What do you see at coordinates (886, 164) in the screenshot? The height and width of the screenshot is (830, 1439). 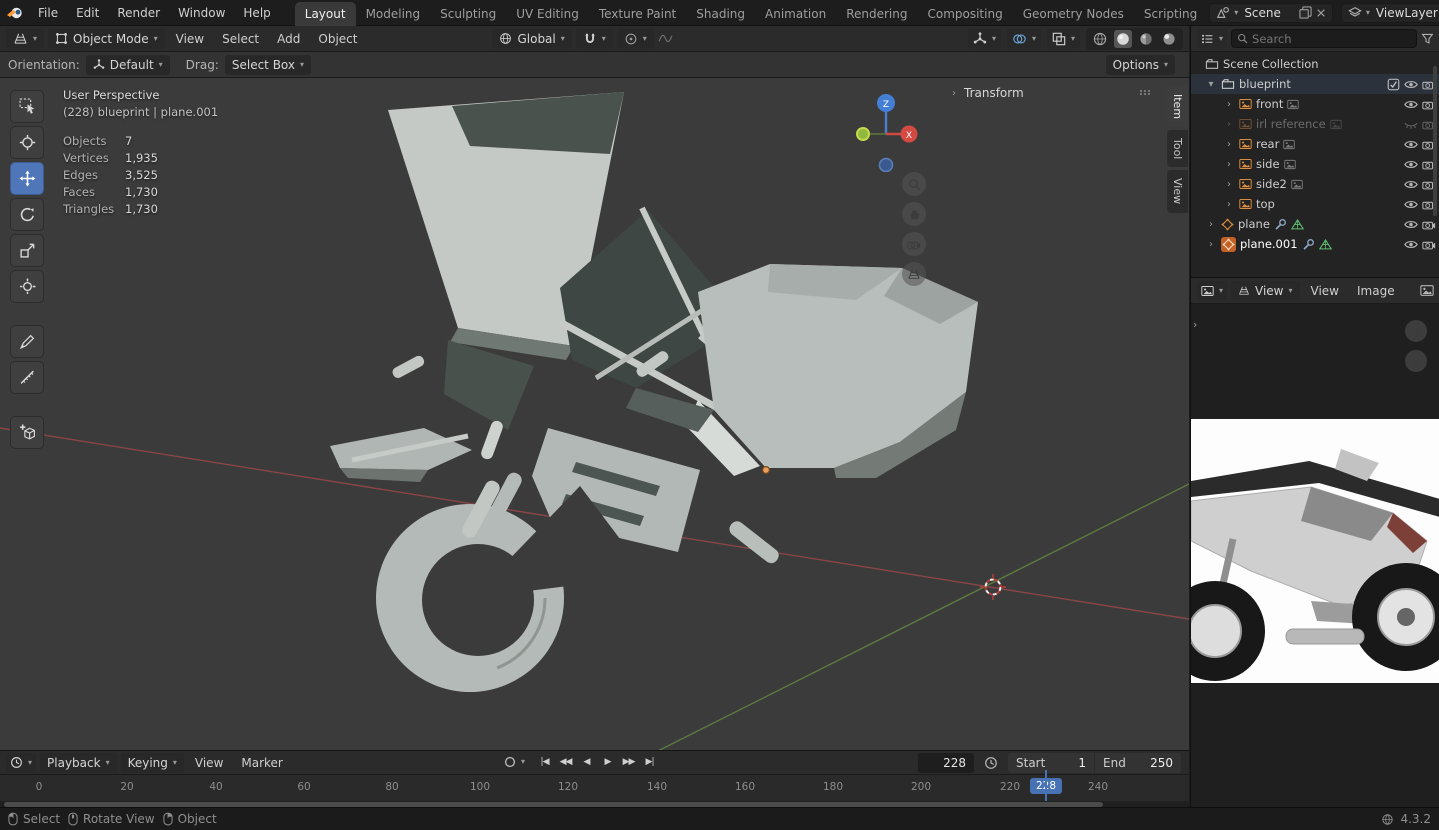 I see `gizmo-neg-z-axis` at bounding box center [886, 164].